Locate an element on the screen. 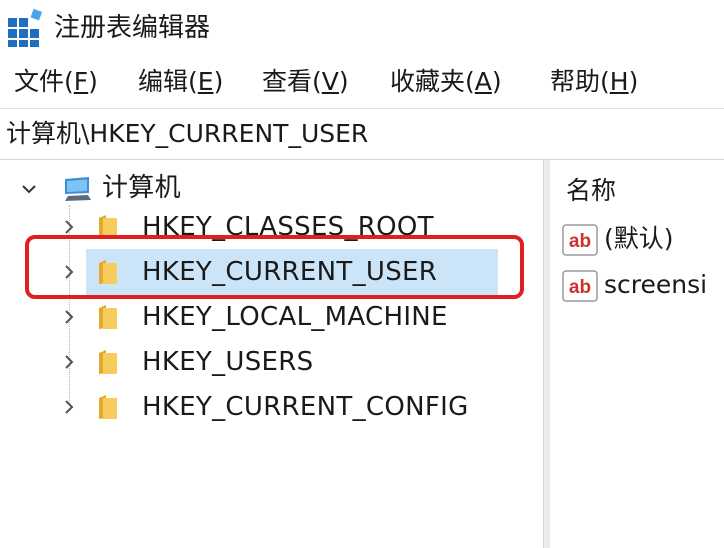  value-row: ab (默认) is located at coordinates (642, 242).